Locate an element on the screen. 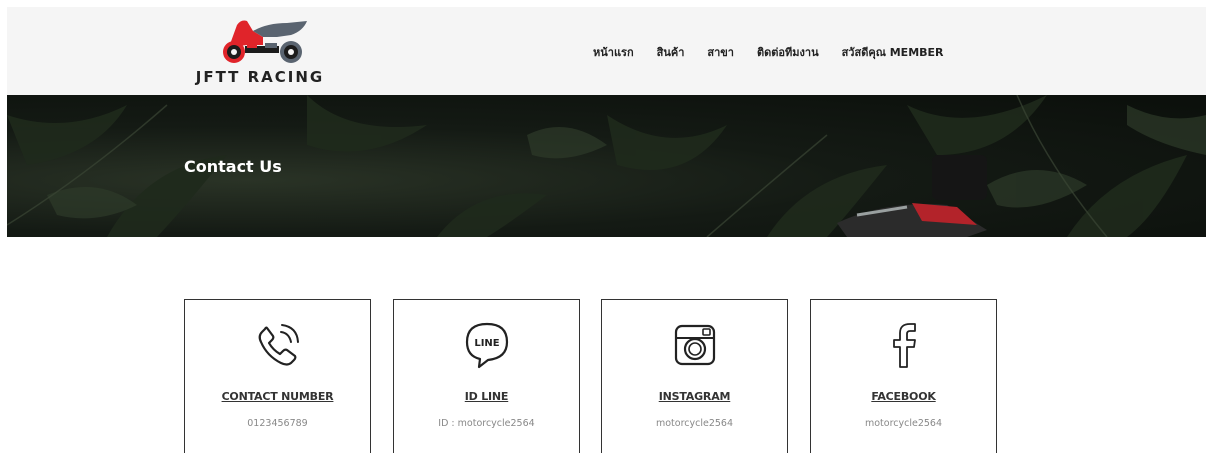 The width and height of the screenshot is (1206, 453). page-title: Contact Us is located at coordinates (233, 166).